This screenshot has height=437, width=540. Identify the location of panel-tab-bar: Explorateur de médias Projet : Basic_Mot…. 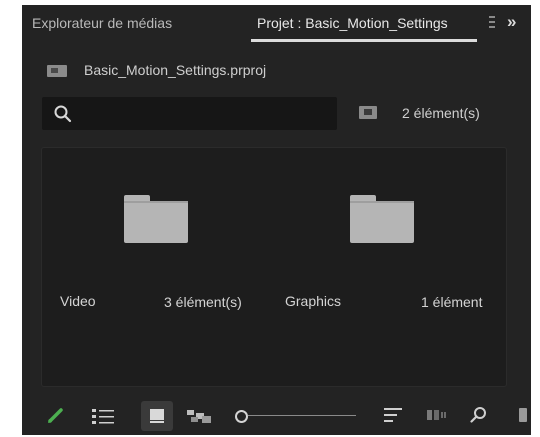
(276, 25).